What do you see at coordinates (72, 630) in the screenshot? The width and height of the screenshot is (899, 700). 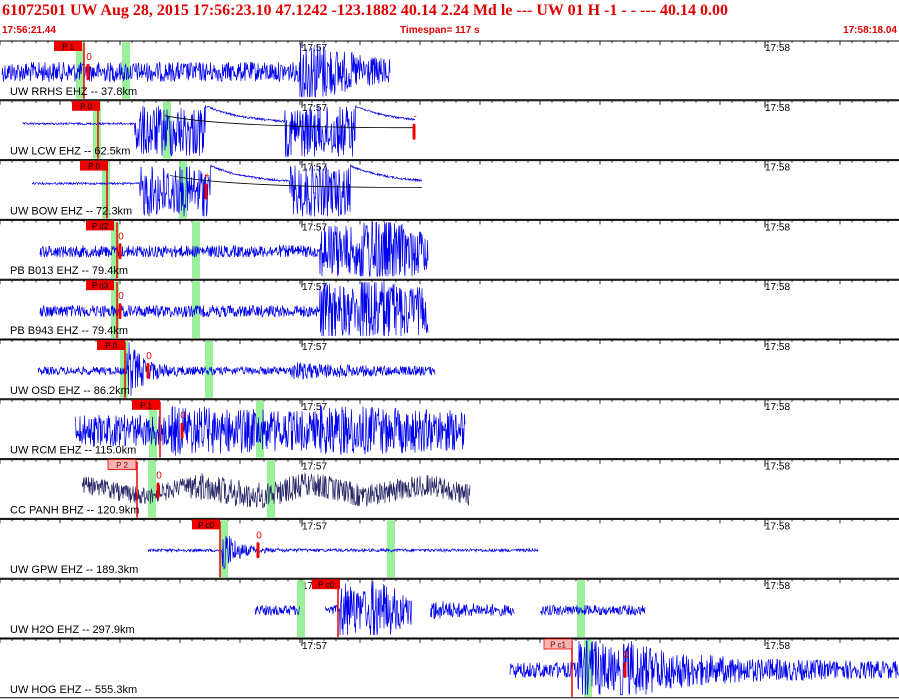 I see `station-label: UW H2O EHZ -- 297.9km` at bounding box center [72, 630].